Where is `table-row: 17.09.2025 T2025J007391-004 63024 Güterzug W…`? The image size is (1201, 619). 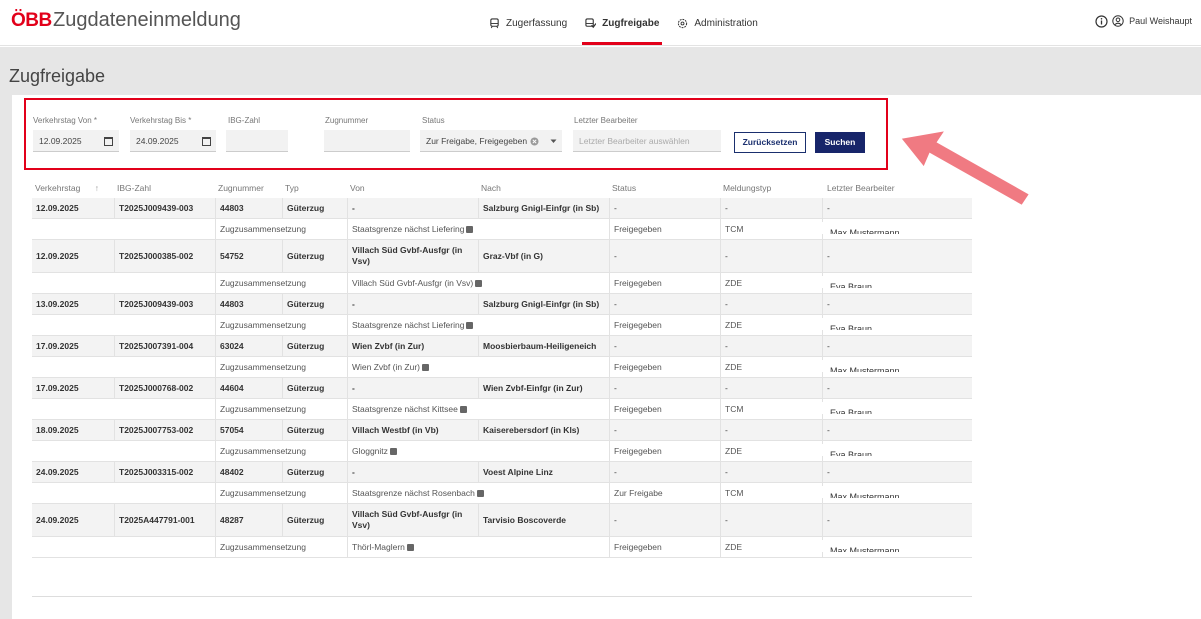 table-row: 17.09.2025 T2025J007391-004 63024 Güterzug W… is located at coordinates (502, 346).